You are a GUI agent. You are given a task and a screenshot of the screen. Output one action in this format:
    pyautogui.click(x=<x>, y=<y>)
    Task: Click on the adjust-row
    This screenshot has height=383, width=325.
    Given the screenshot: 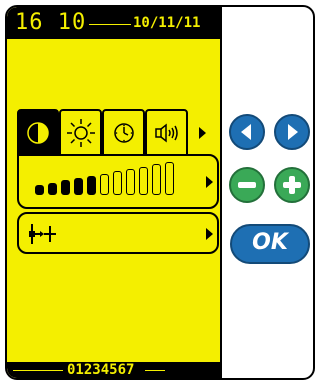 What is the action you would take?
    pyautogui.click(x=118, y=233)
    